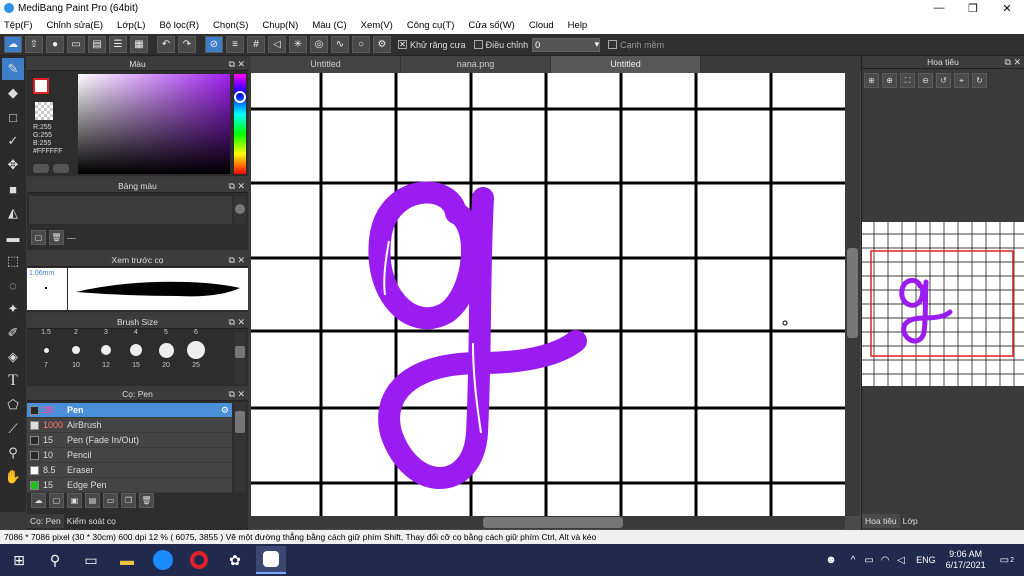 The width and height of the screenshot is (1024, 576). I want to click on saturation-value-picker, so click(154, 124).